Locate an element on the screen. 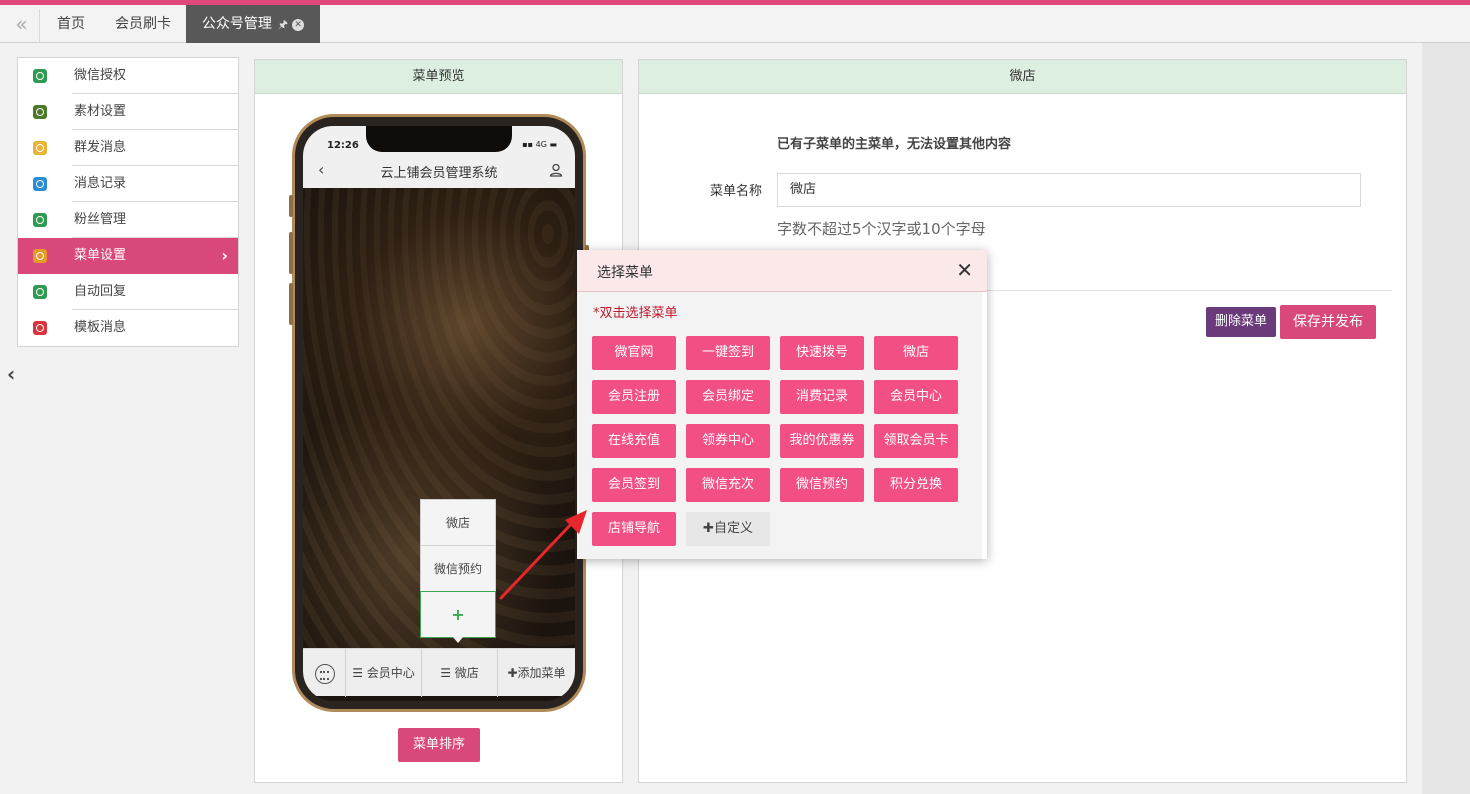 The image size is (1470, 794). close-icon: ✕ is located at coordinates (964, 270).